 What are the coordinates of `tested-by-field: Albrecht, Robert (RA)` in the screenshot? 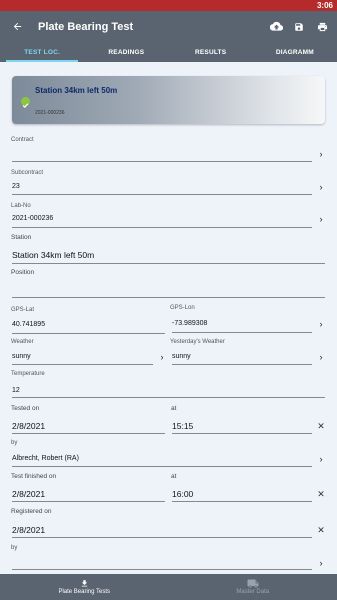 It's located at (45, 458).